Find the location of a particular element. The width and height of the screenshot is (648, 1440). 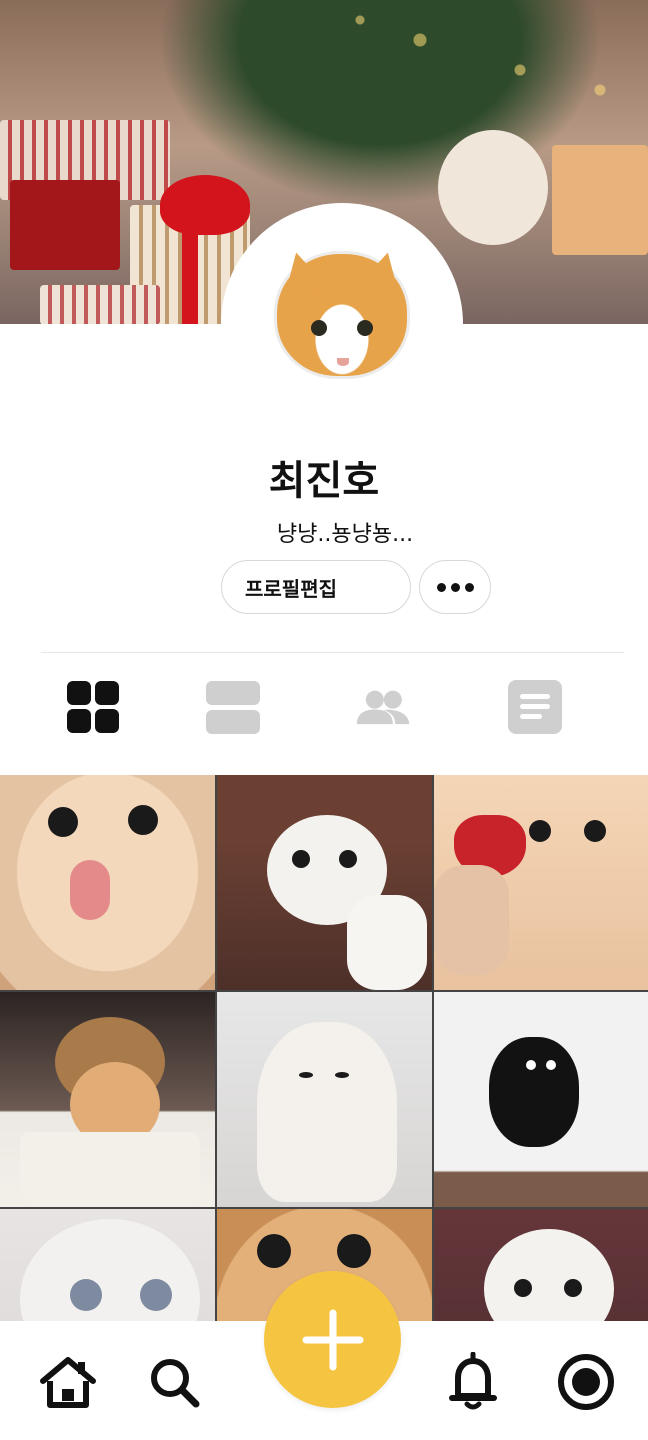

add-post-button is located at coordinates (332, 1339).